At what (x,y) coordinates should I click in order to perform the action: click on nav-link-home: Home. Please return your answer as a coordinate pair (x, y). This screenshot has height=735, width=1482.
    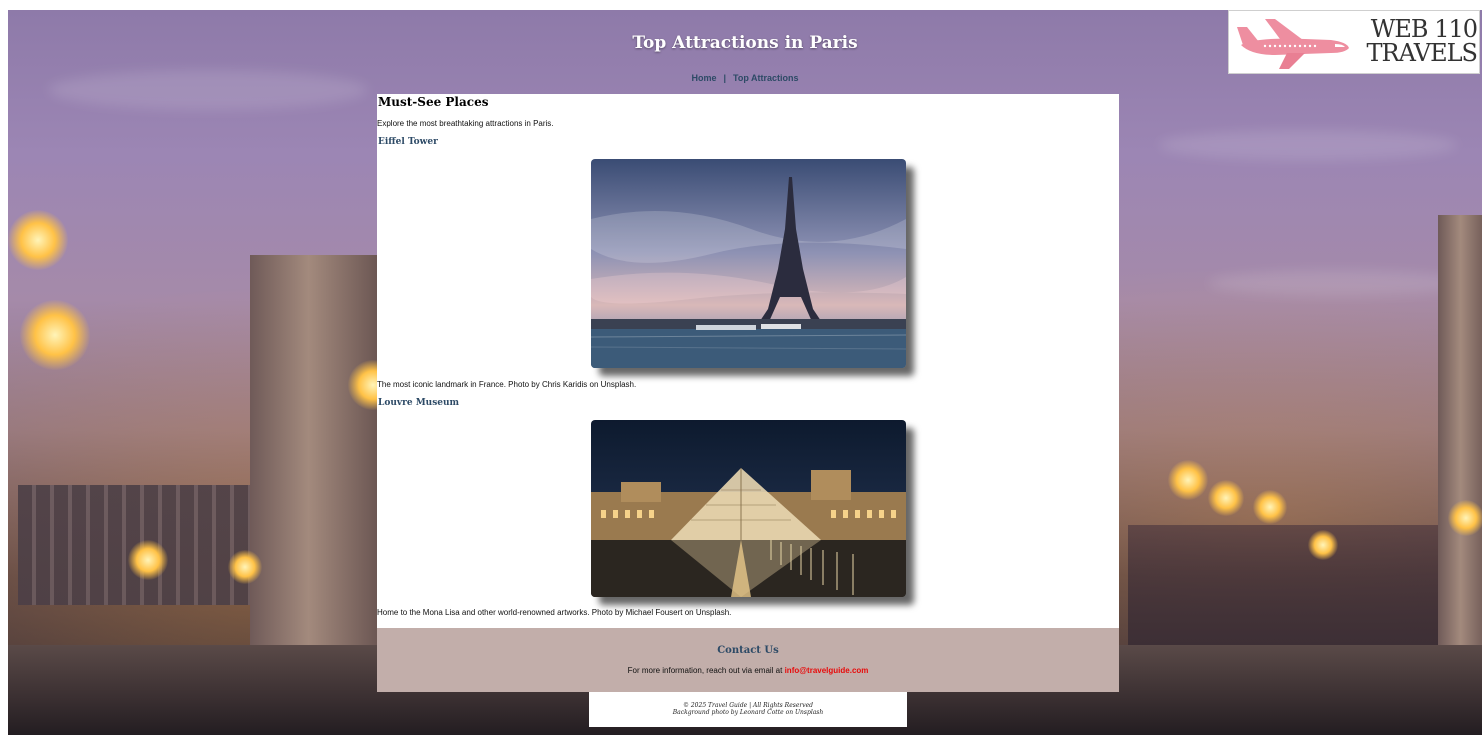
    Looking at the image, I should click on (703, 78).